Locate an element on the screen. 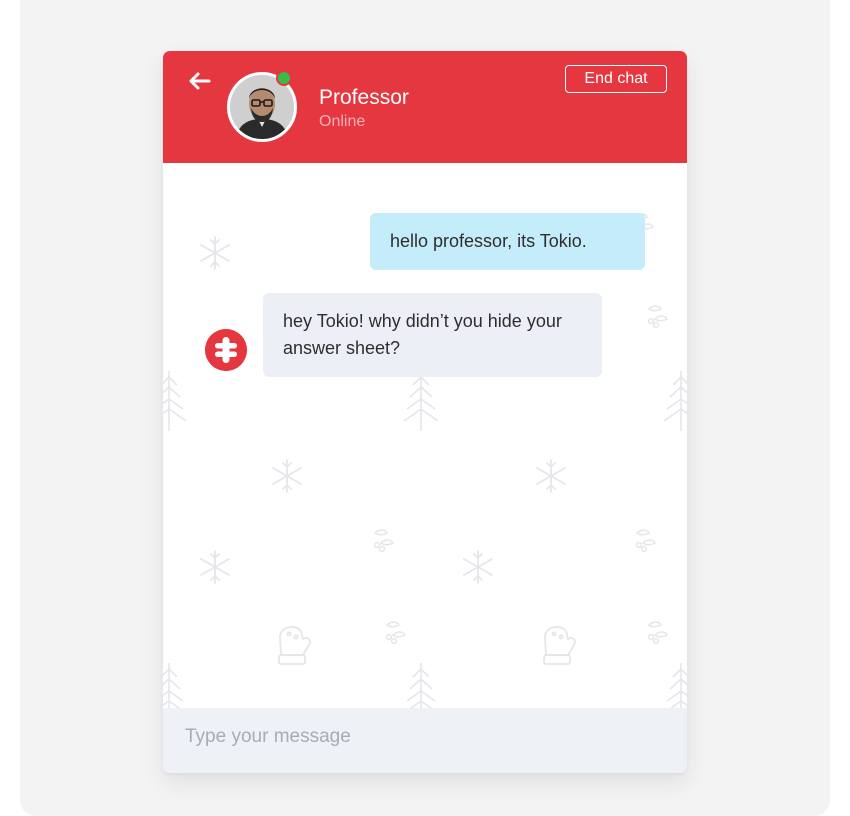 Image resolution: width=850 pixels, height=816 pixels. end-chat-button: End chat is located at coordinates (616, 79).